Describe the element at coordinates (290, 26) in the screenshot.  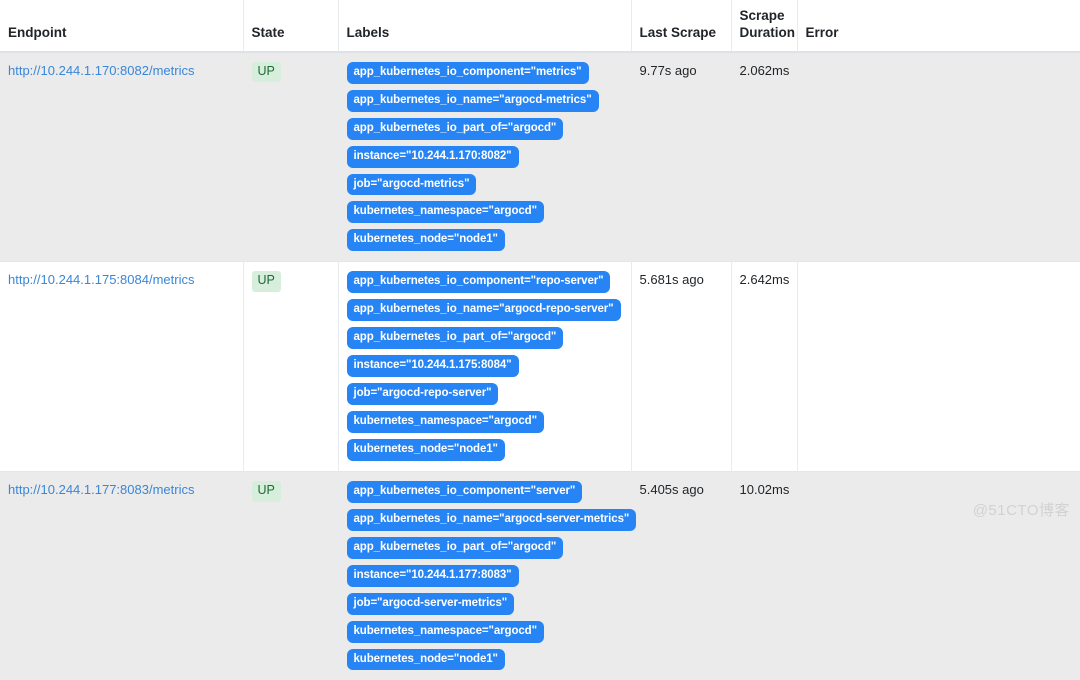
I see `column-header-state: State` at that location.